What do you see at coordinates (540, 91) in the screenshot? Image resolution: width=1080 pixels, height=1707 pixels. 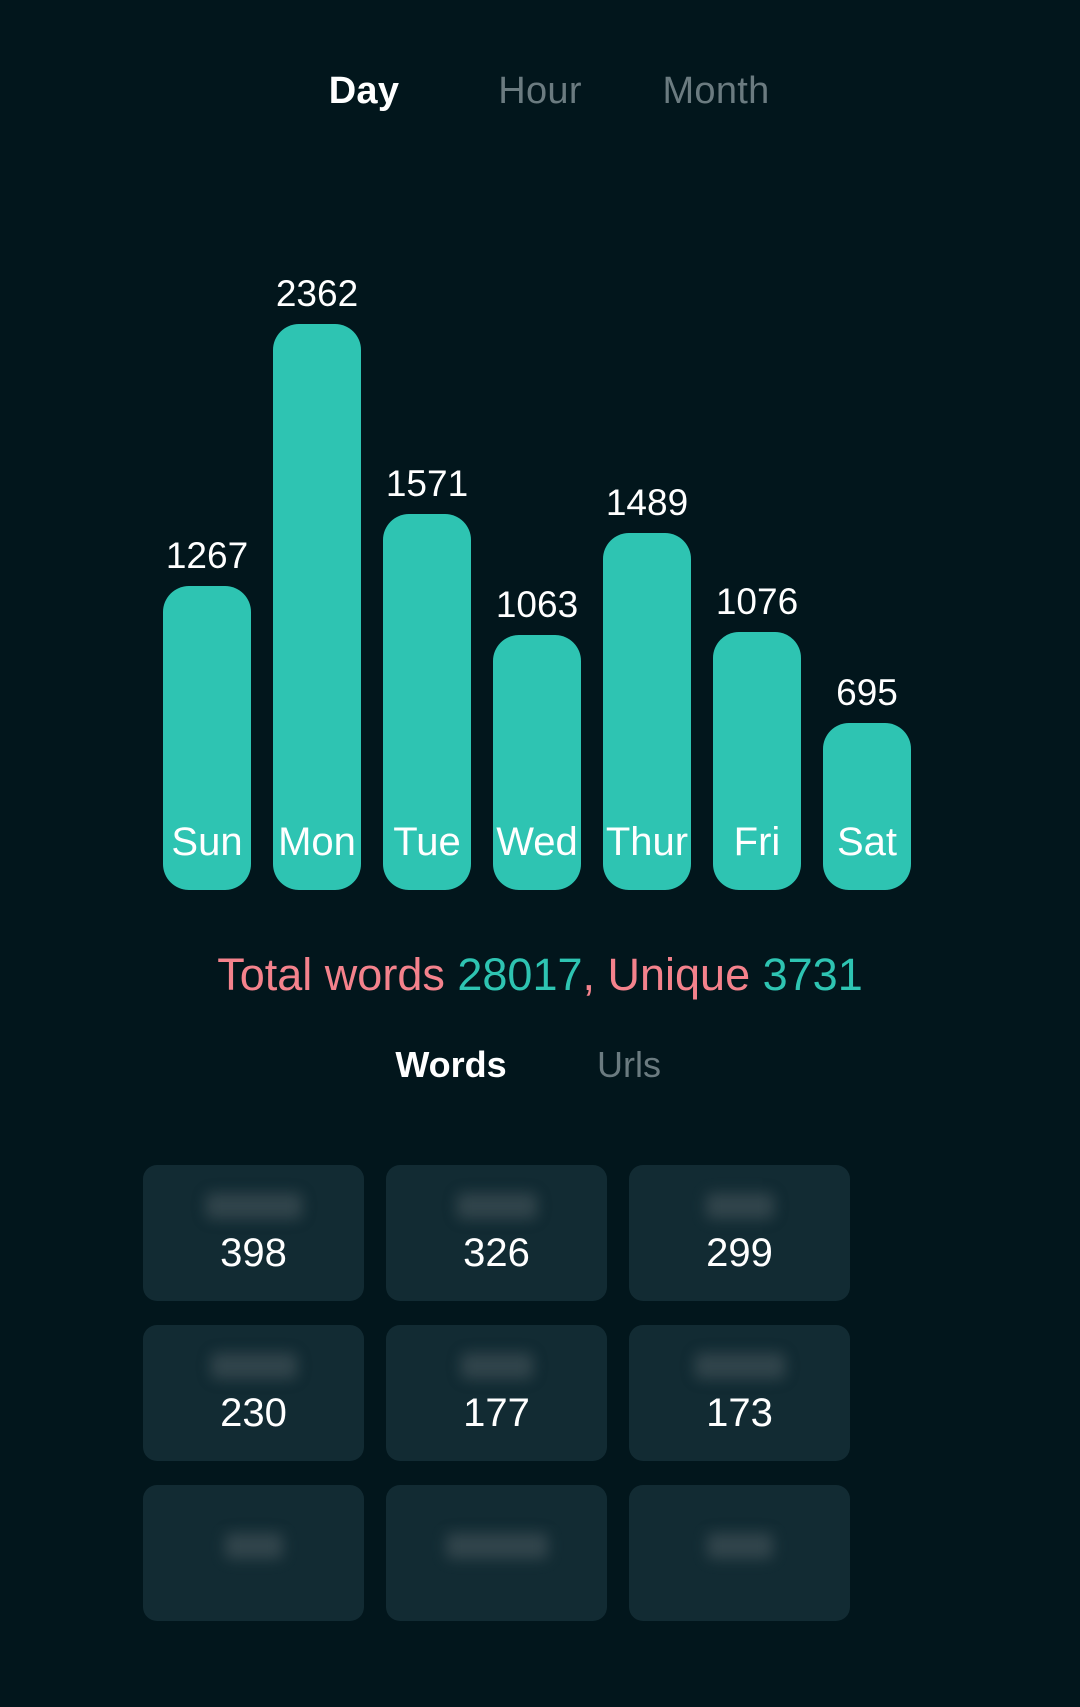 I see `tab-hour-label: Hour` at bounding box center [540, 91].